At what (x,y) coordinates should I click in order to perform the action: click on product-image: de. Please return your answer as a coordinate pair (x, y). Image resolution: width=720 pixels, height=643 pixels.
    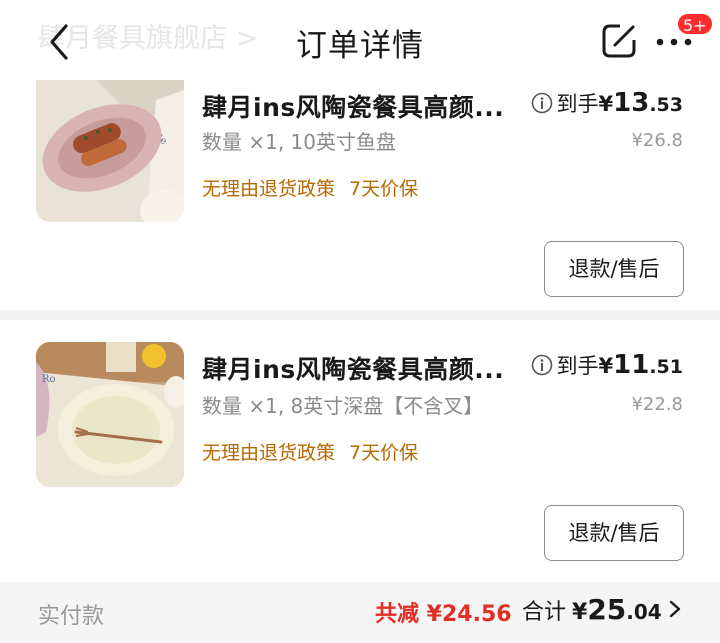
    Looking at the image, I should click on (110, 151).